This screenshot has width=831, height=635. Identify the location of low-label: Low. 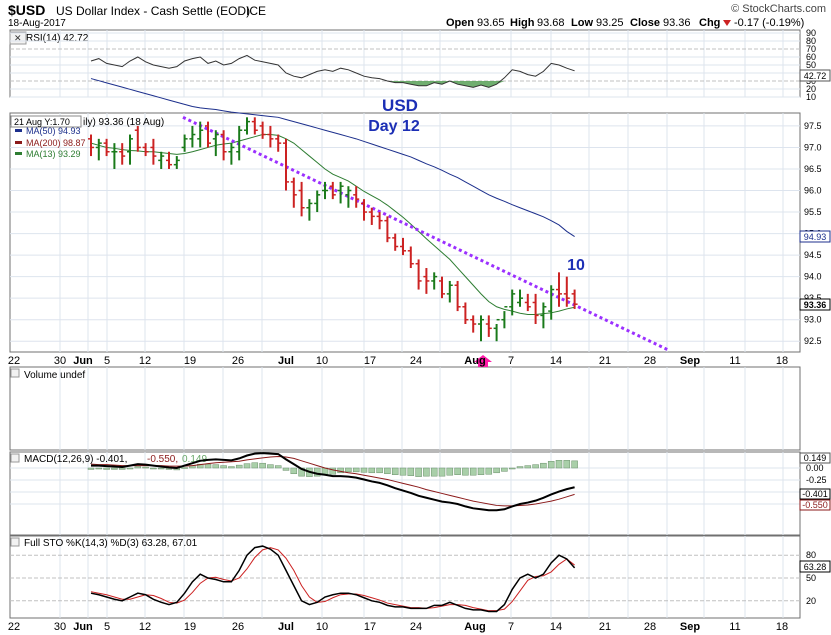
(582, 23).